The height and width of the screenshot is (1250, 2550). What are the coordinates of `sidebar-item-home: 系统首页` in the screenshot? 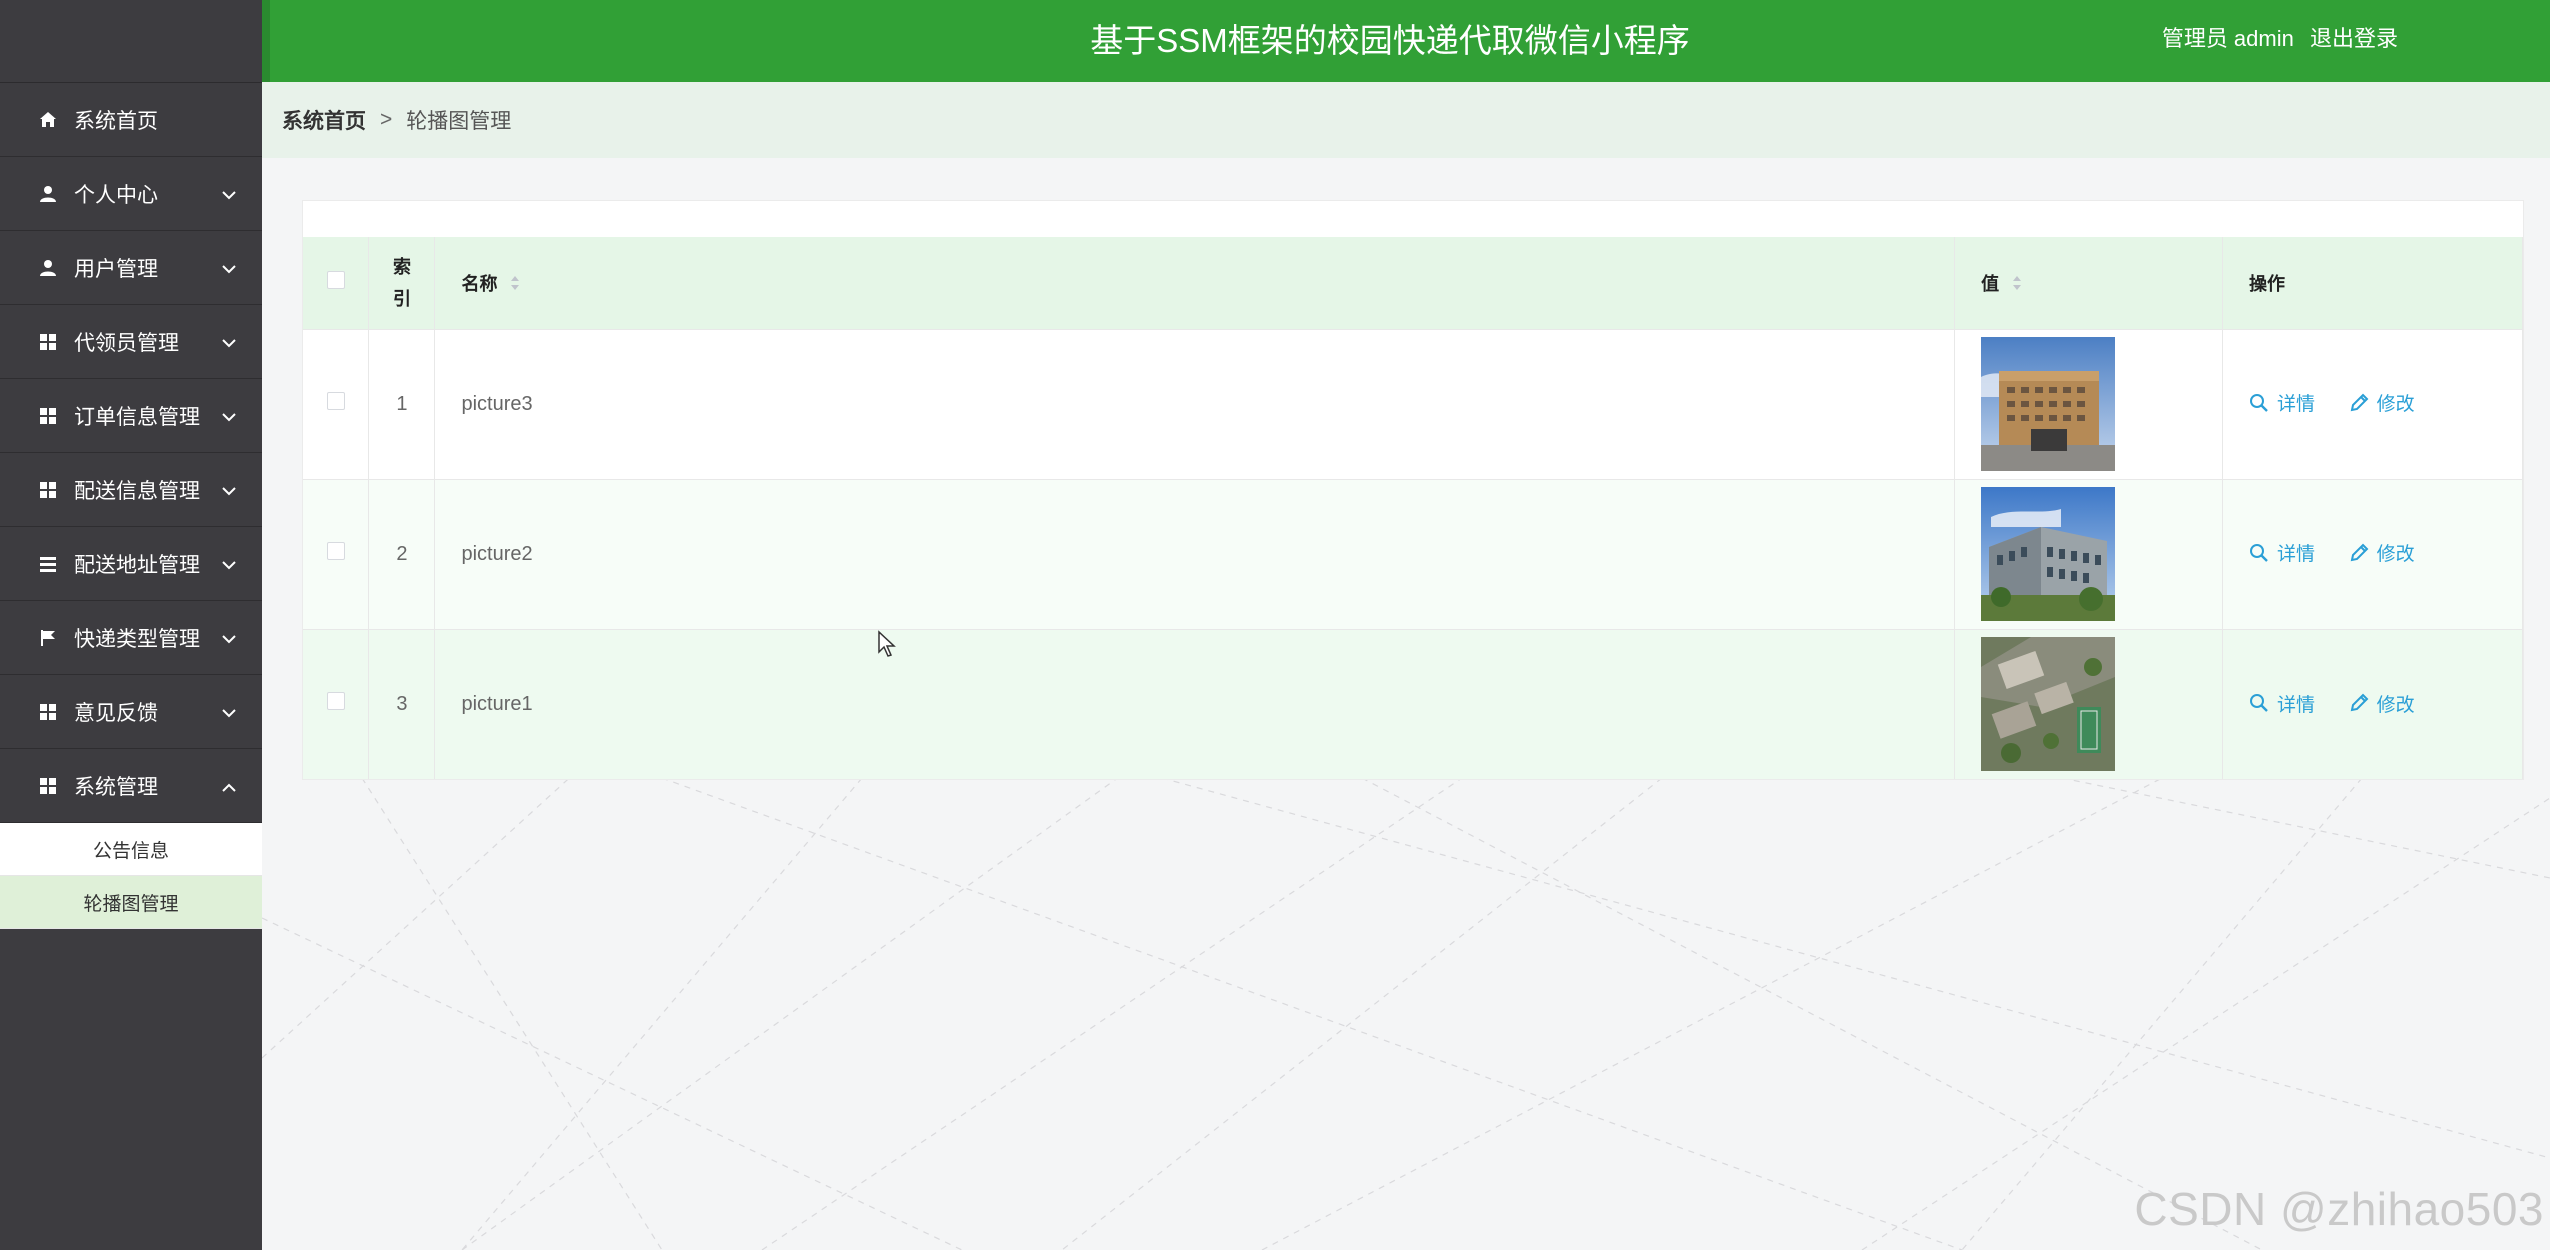 It's located at (131, 120).